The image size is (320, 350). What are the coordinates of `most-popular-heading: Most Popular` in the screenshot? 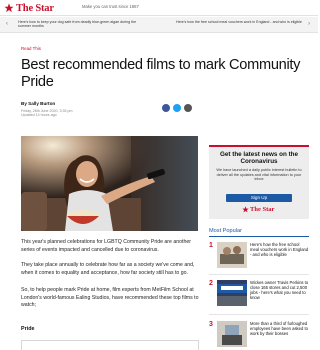 It's located at (225, 231).